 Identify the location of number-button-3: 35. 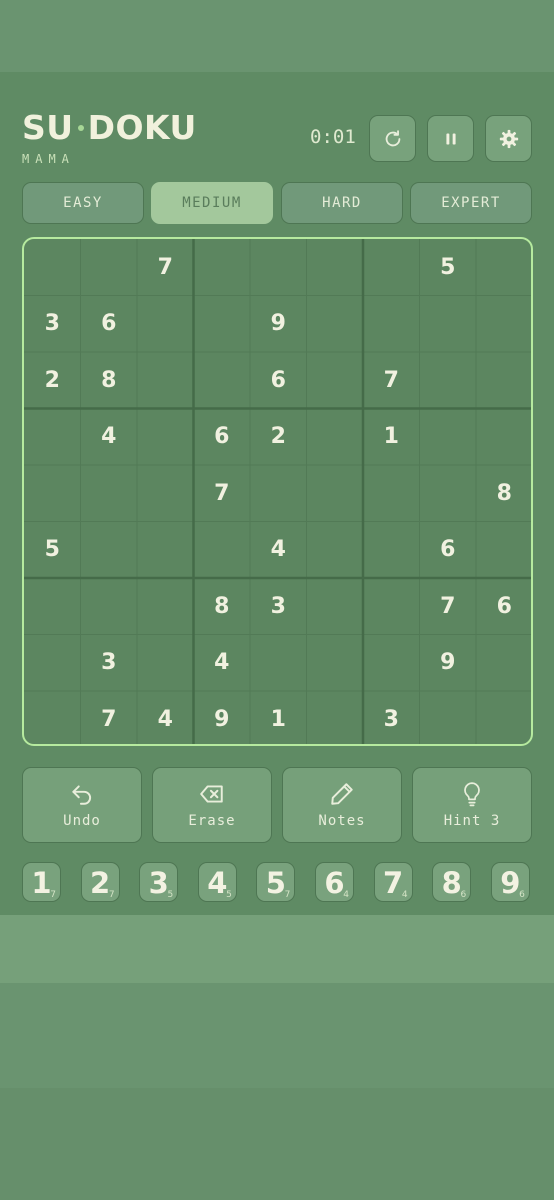
(159, 882).